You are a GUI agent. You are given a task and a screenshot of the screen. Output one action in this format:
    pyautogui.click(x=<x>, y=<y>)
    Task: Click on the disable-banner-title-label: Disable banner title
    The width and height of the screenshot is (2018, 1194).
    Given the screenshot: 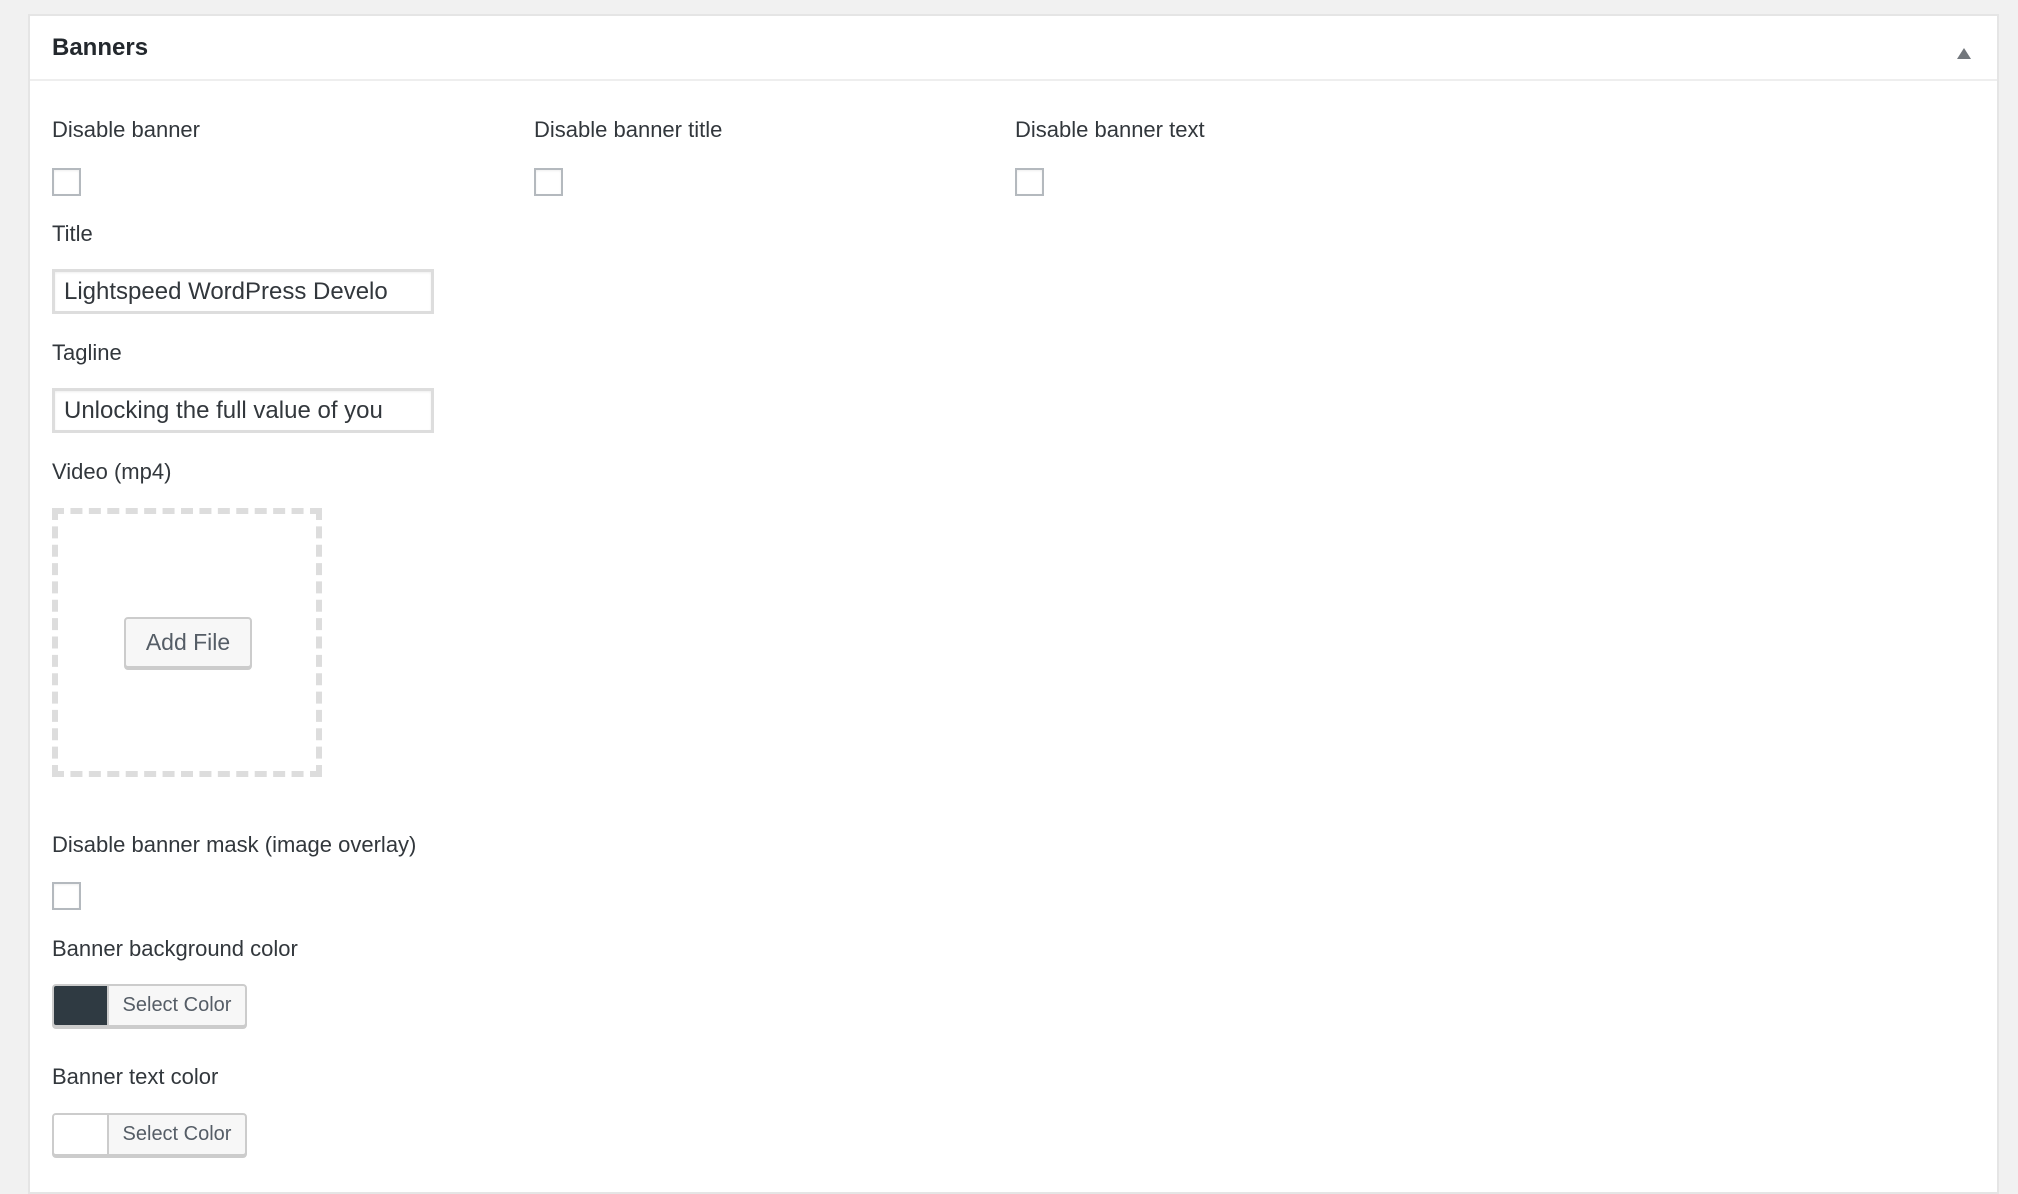 What is the action you would take?
    pyautogui.click(x=628, y=129)
    